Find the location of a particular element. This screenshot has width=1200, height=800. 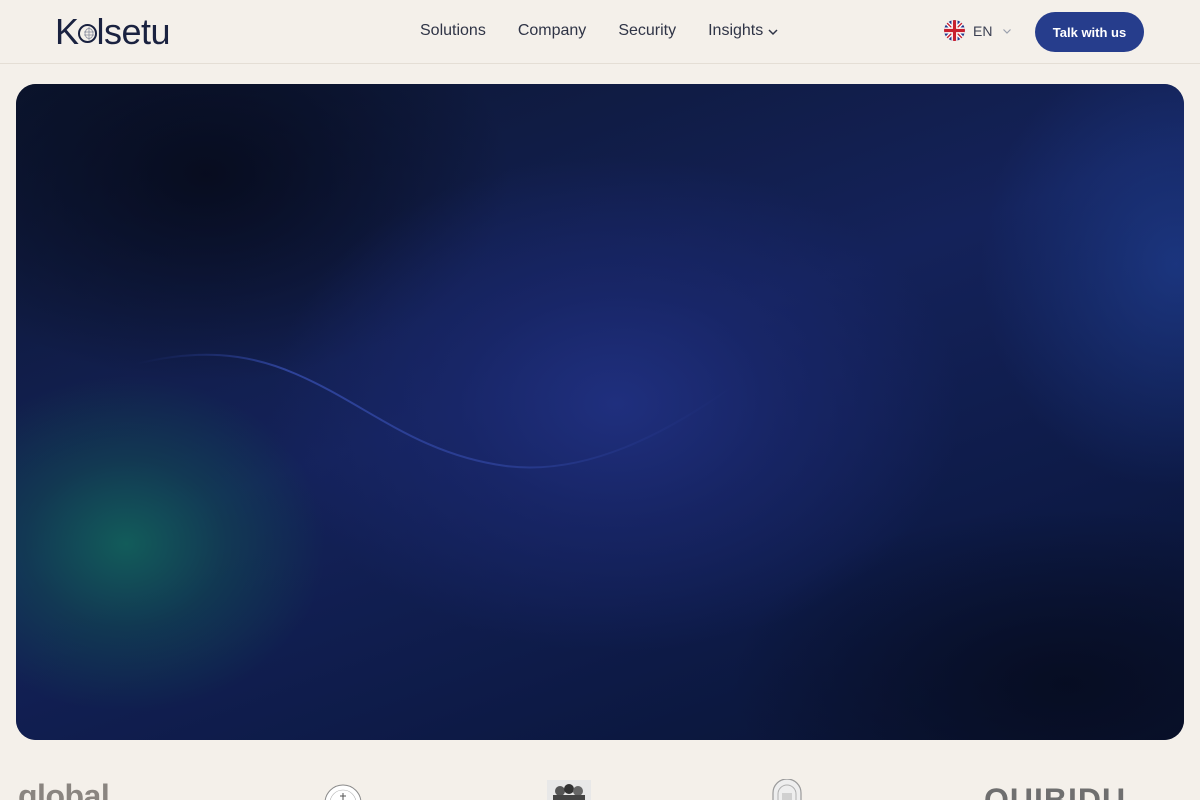

partner-logo-quibidu: QUIBIDU is located at coordinates (1055, 791).